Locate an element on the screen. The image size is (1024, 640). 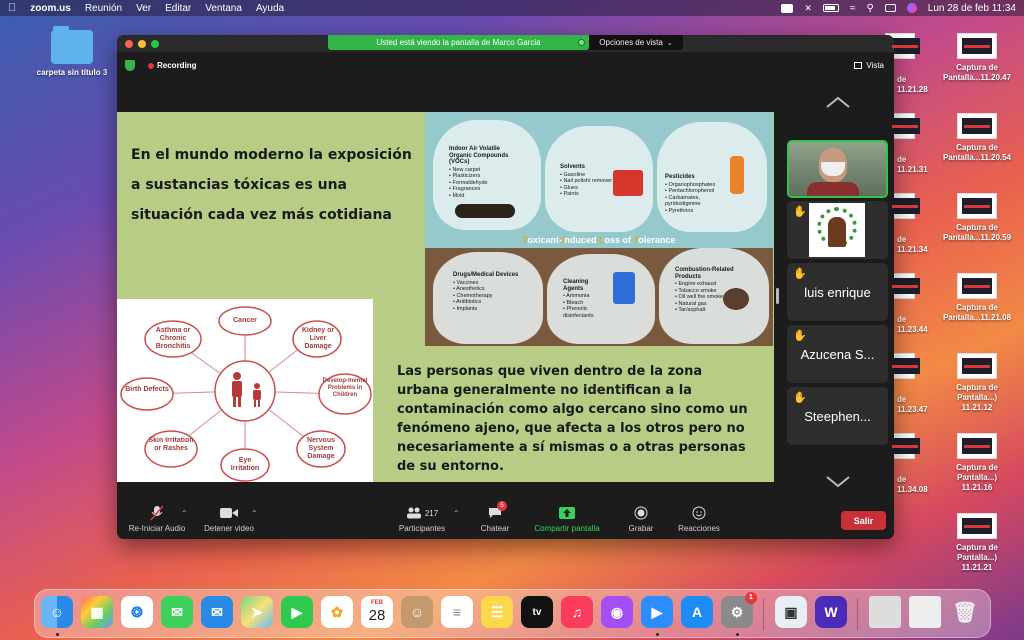
video-button: Detener video is located at coordinates (229, 519).